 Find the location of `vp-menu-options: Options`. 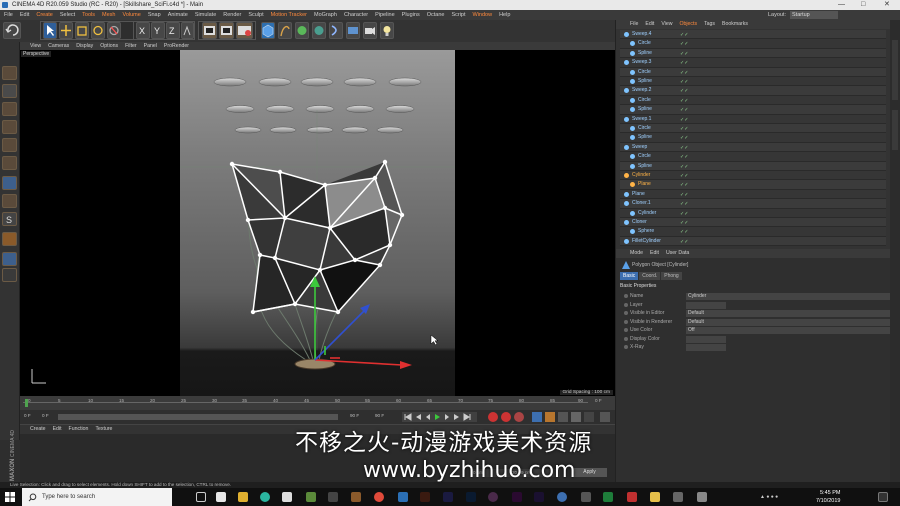

vp-menu-options: Options is located at coordinates (109, 46).